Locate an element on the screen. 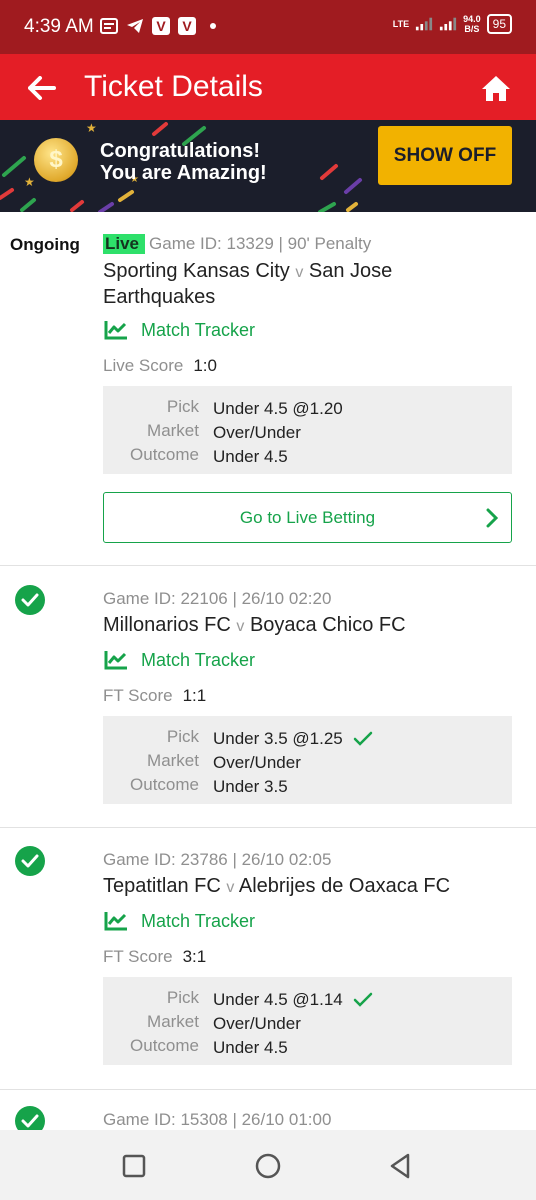 Image resolution: width=536 pixels, height=1200 pixels. back-nav-button is located at coordinates (400, 1166).